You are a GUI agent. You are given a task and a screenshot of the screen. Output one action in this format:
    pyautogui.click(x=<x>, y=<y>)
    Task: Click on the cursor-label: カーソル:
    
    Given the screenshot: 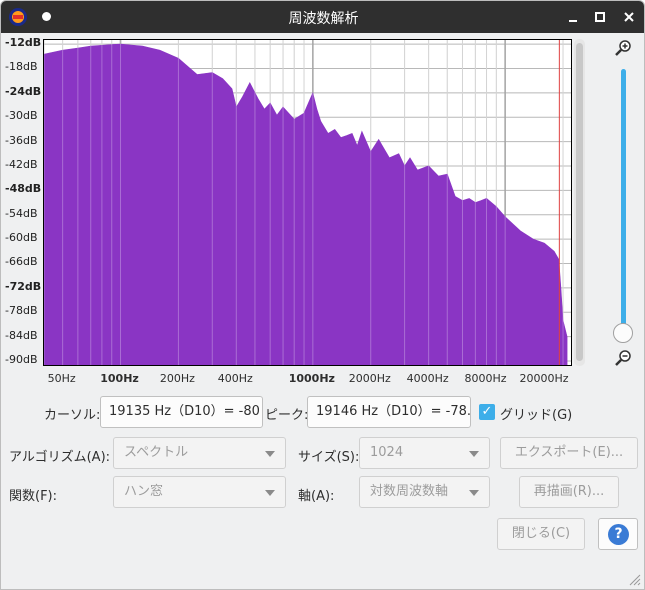 What is the action you would take?
    pyautogui.click(x=72, y=415)
    